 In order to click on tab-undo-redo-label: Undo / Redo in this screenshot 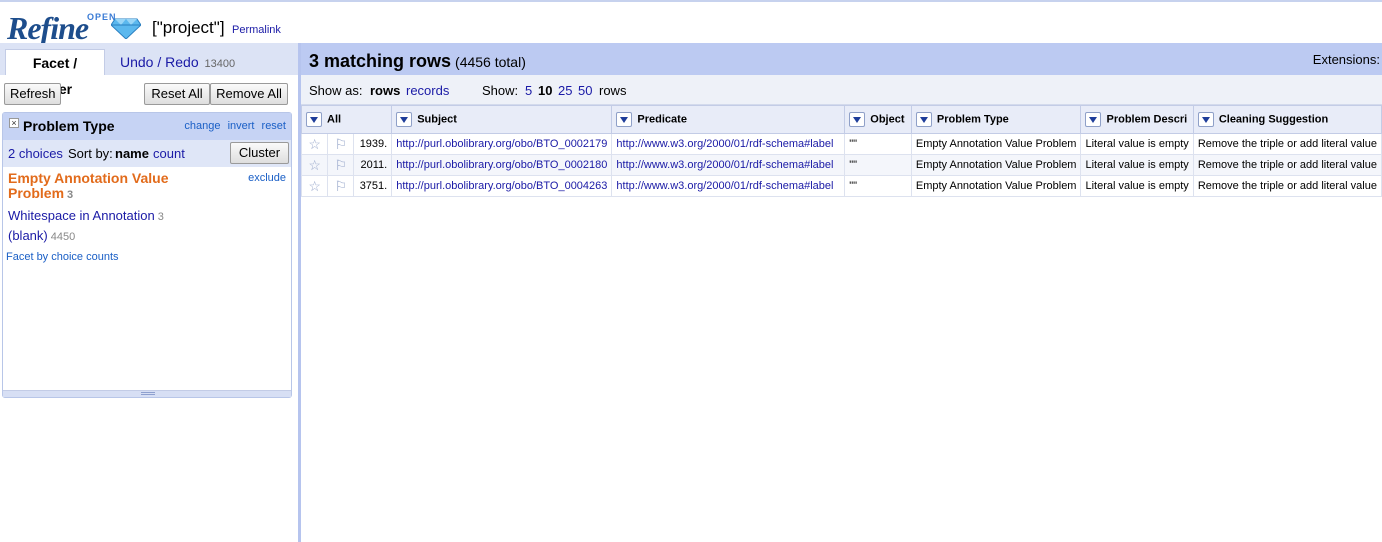, I will do `click(159, 62)`.